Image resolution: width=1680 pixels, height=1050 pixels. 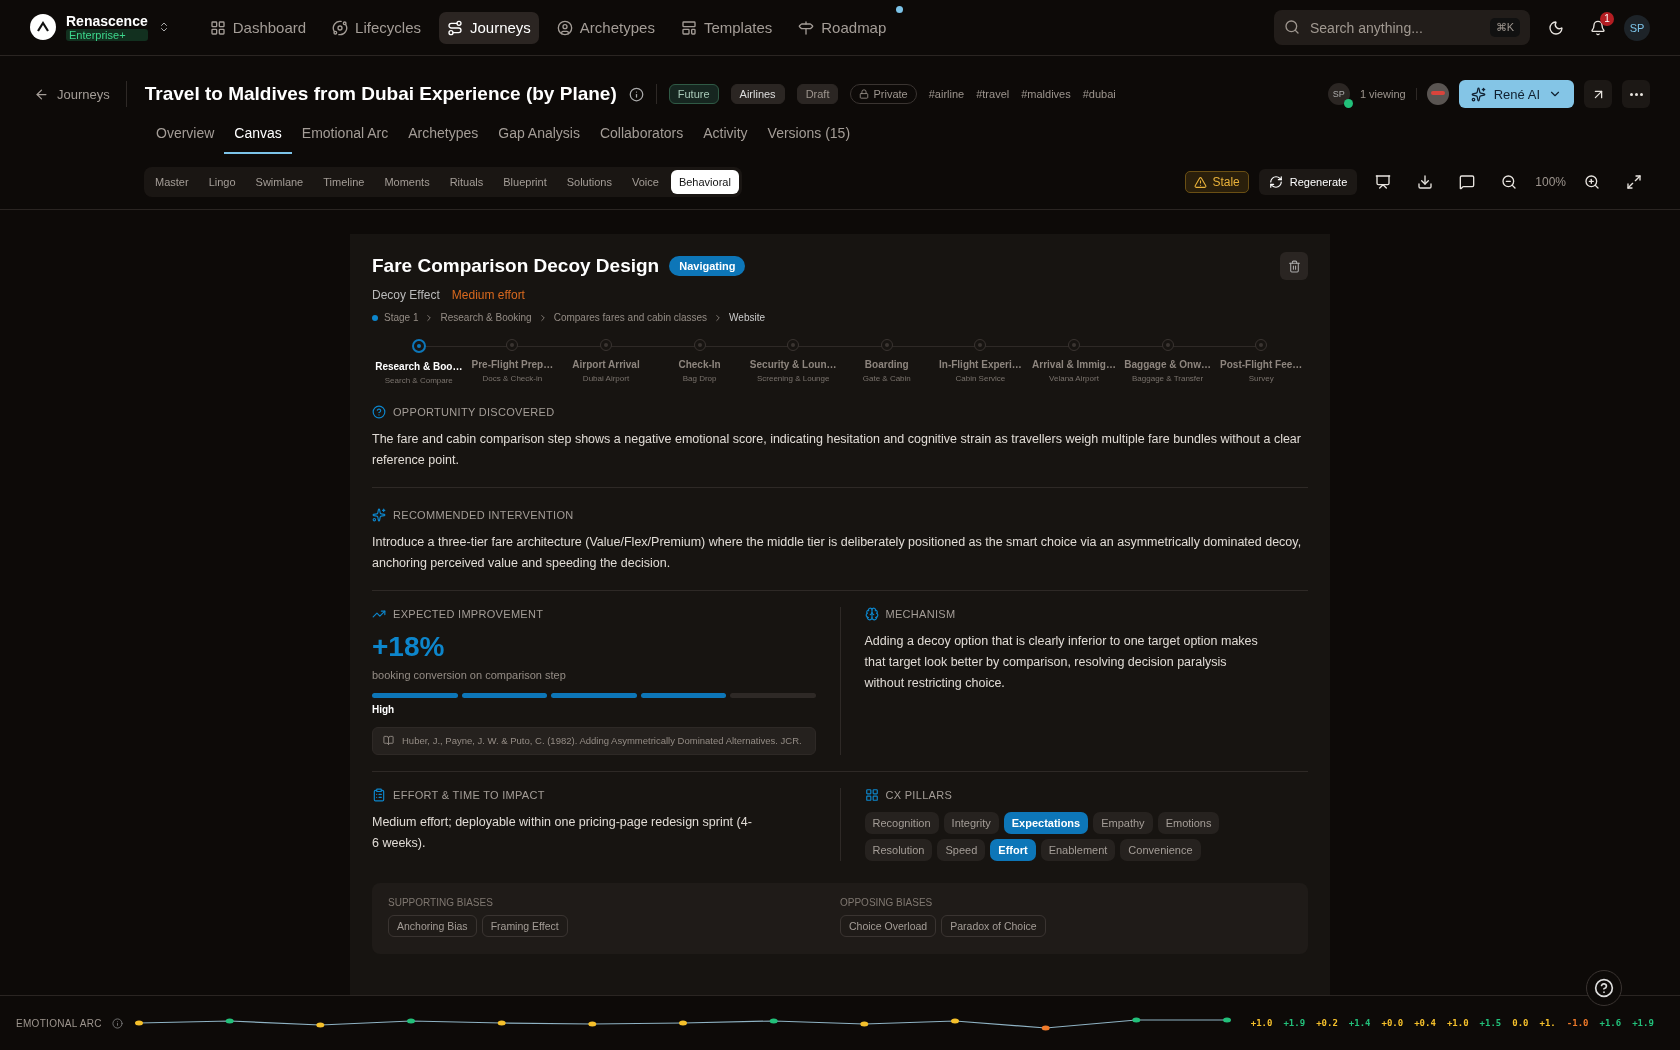 What do you see at coordinates (172, 182) in the screenshot?
I see `view-tab: Master` at bounding box center [172, 182].